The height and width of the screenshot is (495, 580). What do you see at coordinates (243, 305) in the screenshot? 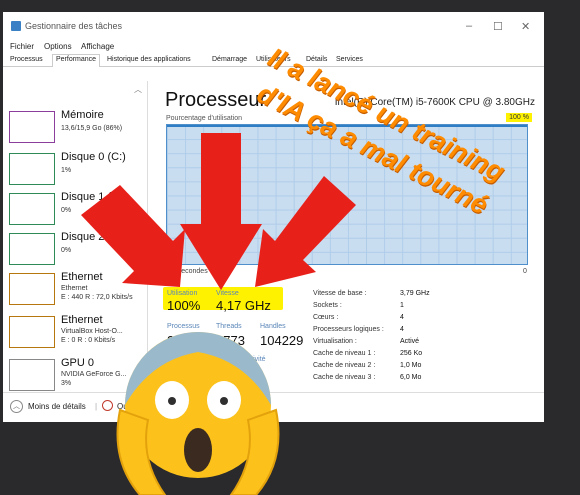
I see `vitesse-value: 4,17 GHz` at bounding box center [243, 305].